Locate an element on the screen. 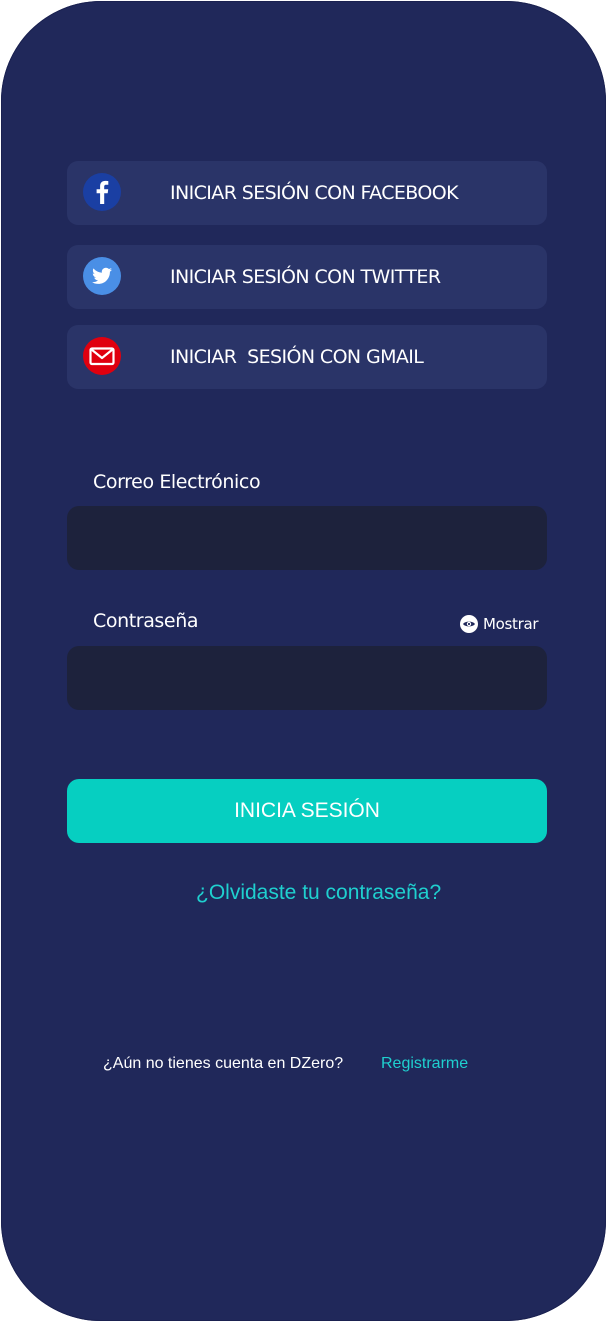 This screenshot has width=608, height=1323. no-account-text: ¿Aún no tienes cuenta en DZero? is located at coordinates (223, 1063).